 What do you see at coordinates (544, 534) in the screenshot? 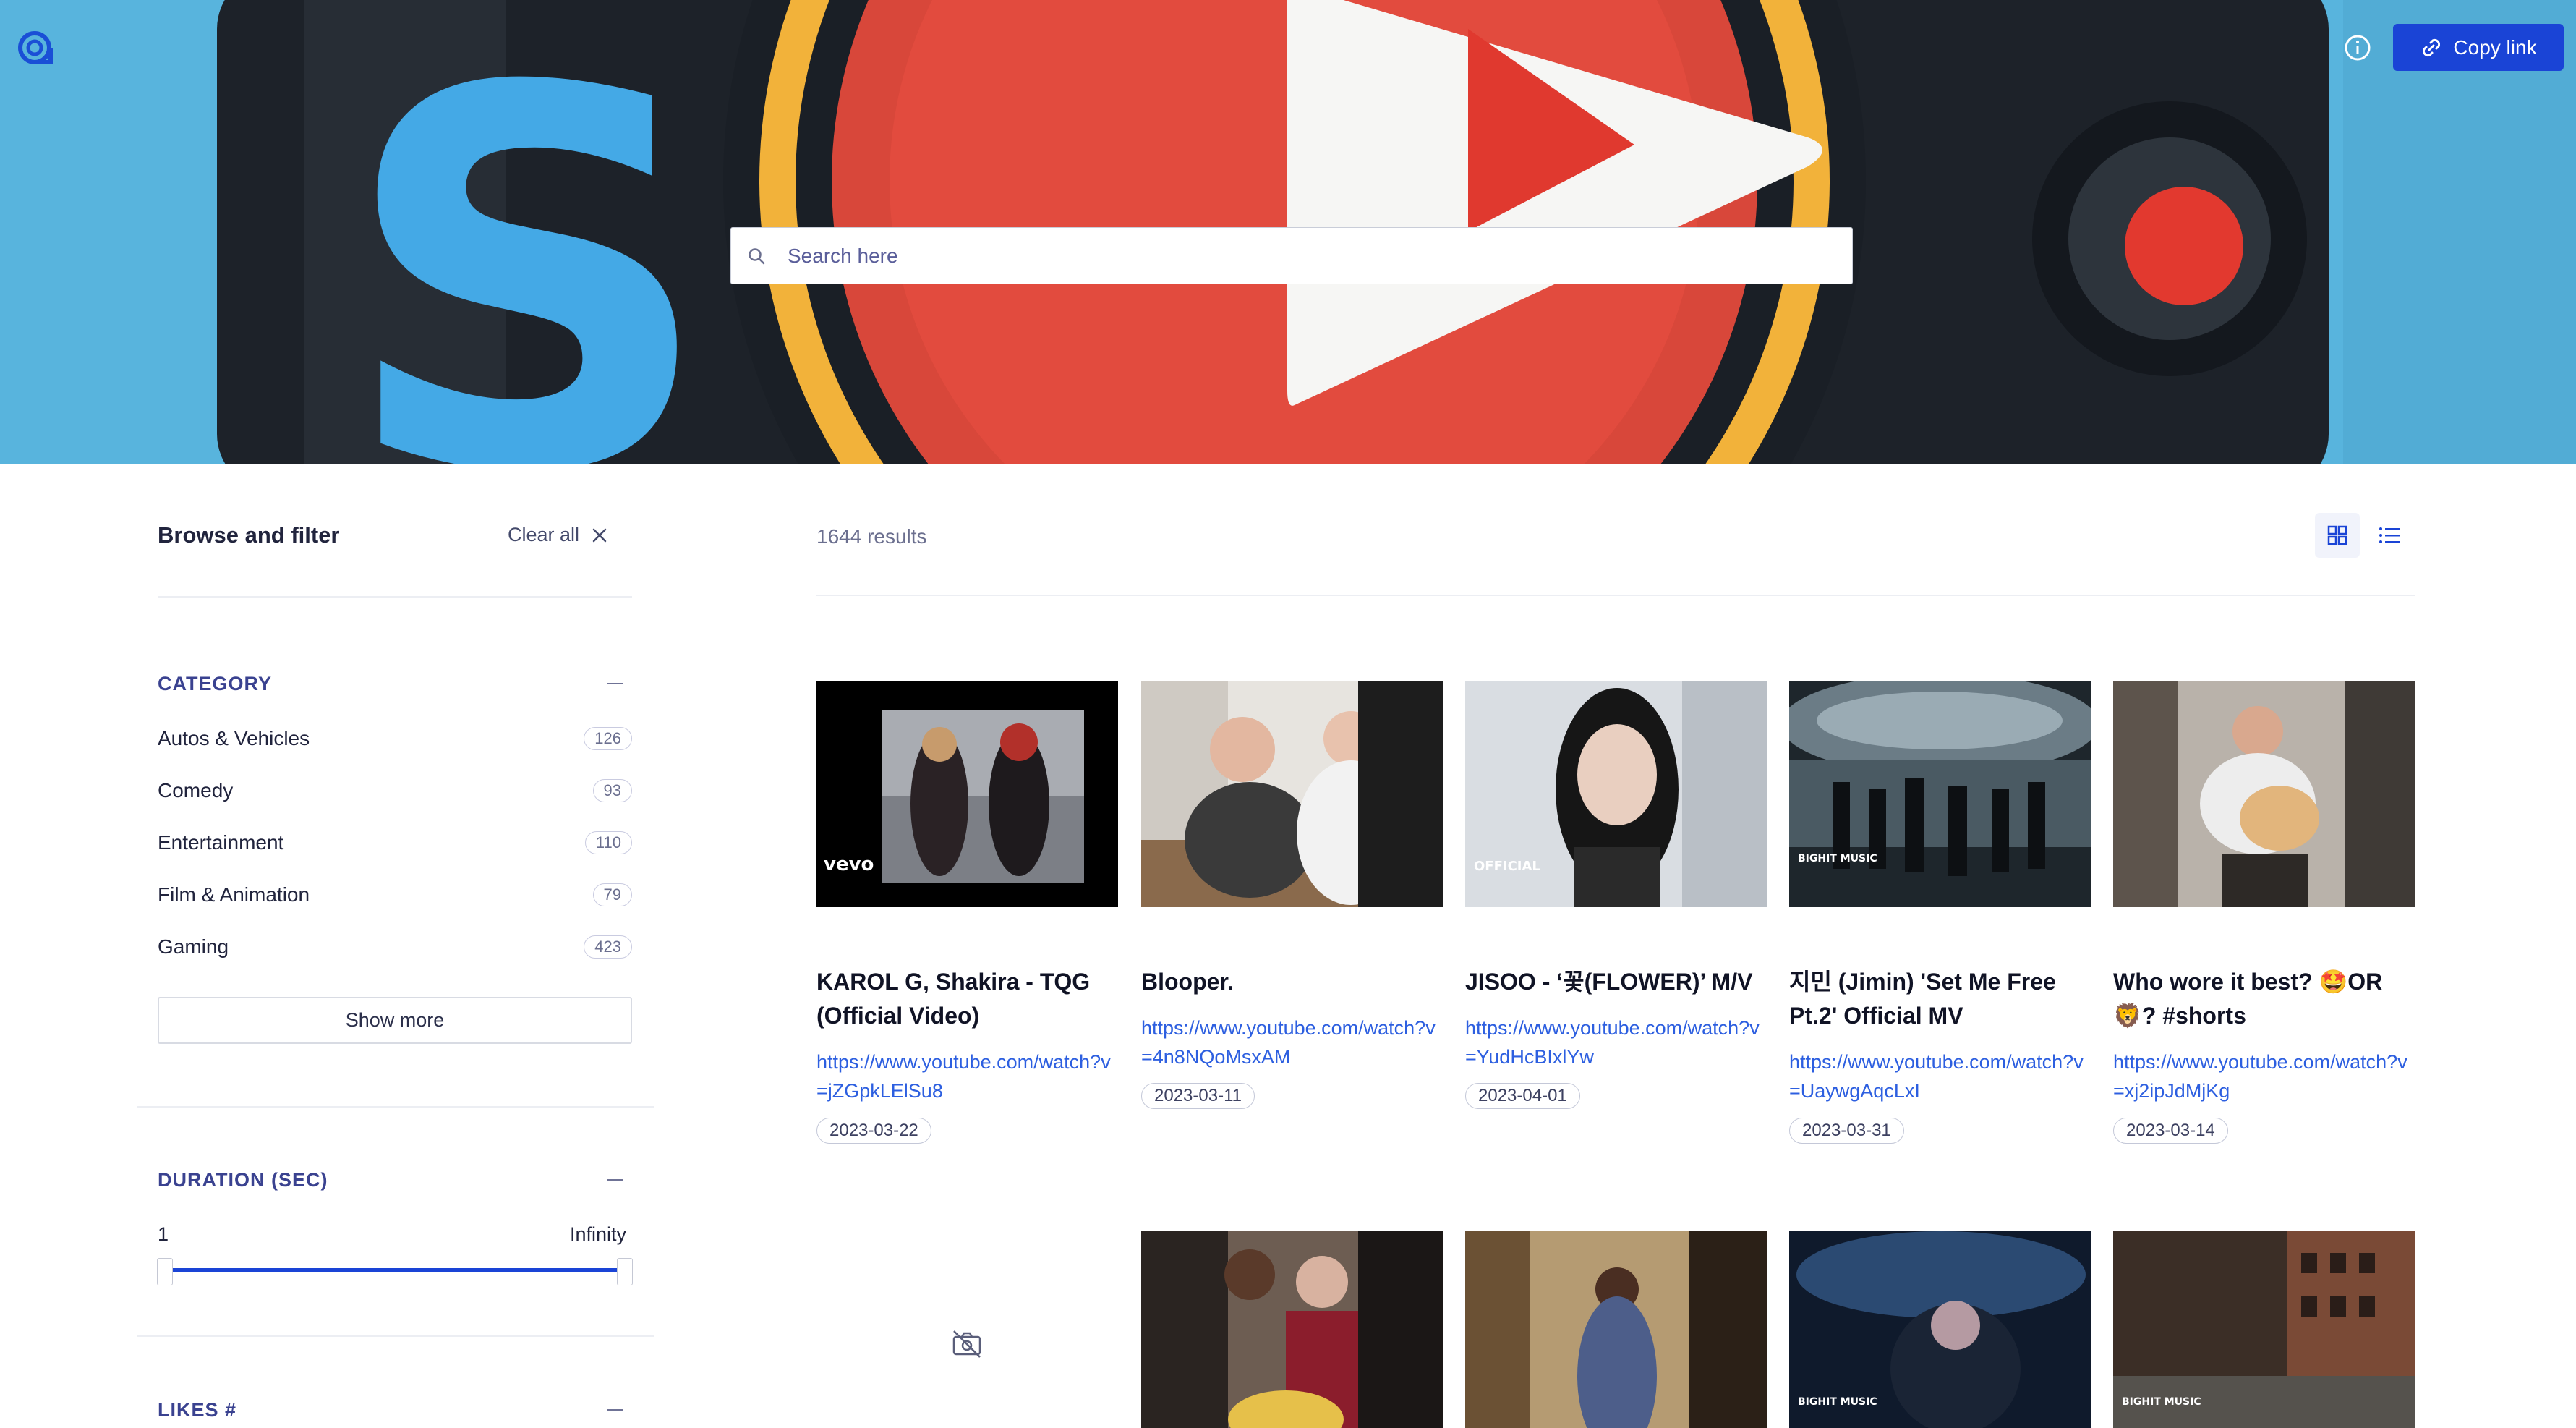
I see `clear-all-label: Clear all` at bounding box center [544, 534].